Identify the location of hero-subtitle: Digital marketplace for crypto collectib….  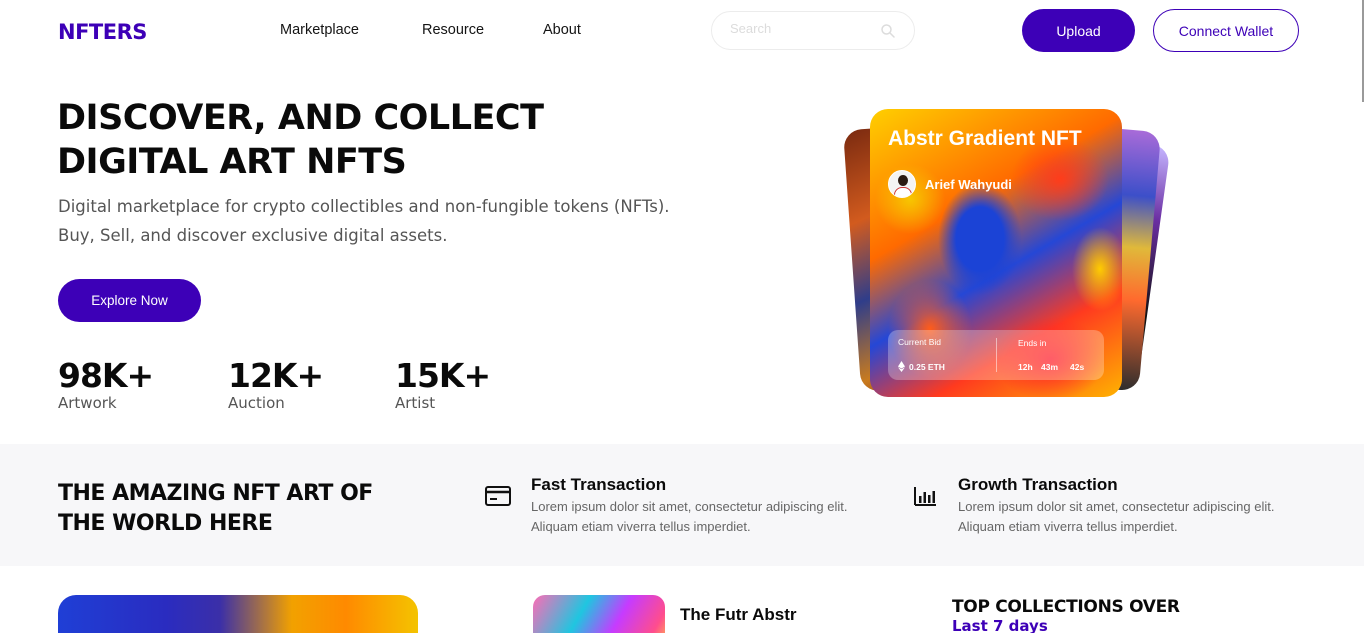
(378, 221).